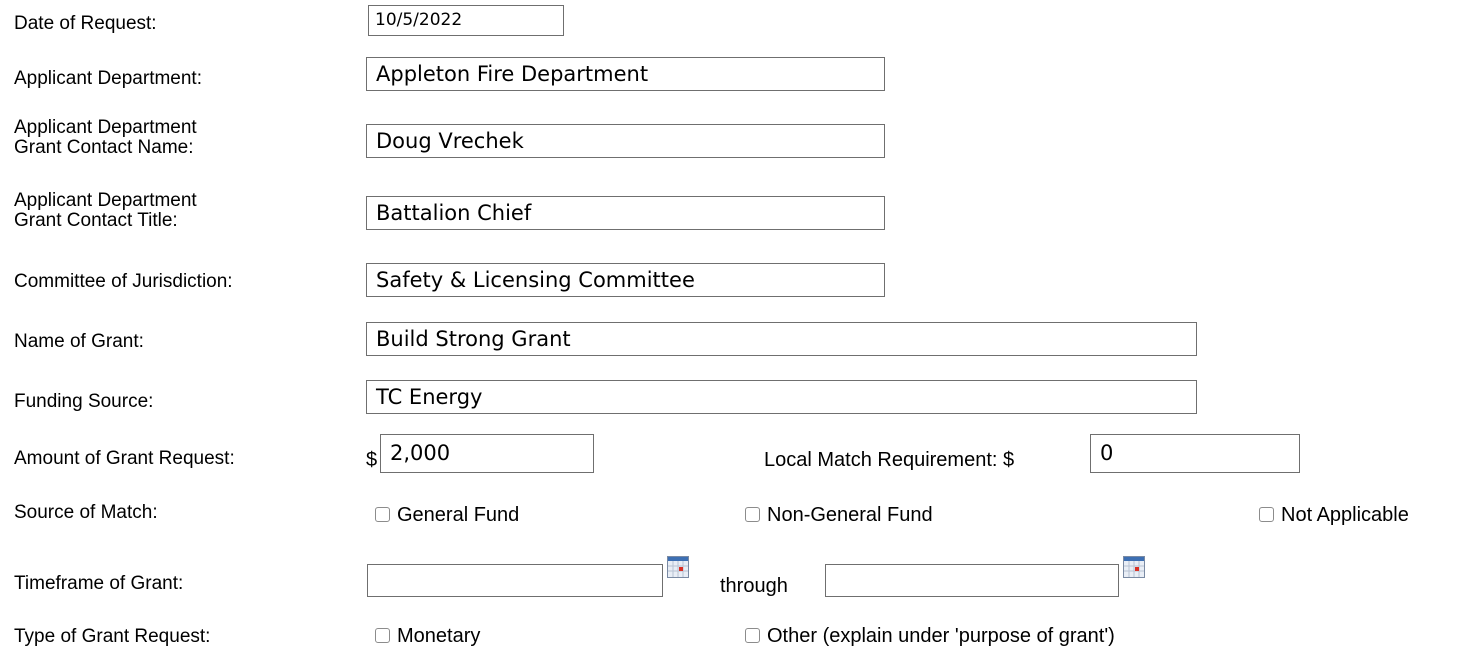  I want to click on monetary-option: Monetary, so click(427, 636).